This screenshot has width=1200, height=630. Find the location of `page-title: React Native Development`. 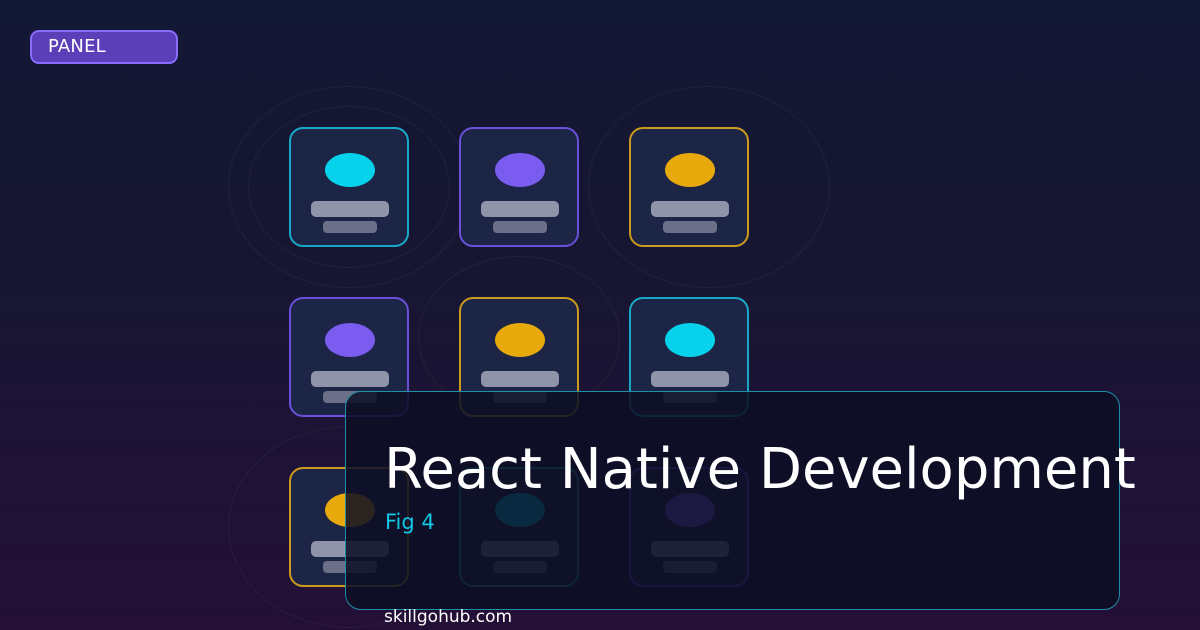

page-title: React Native Development is located at coordinates (760, 469).